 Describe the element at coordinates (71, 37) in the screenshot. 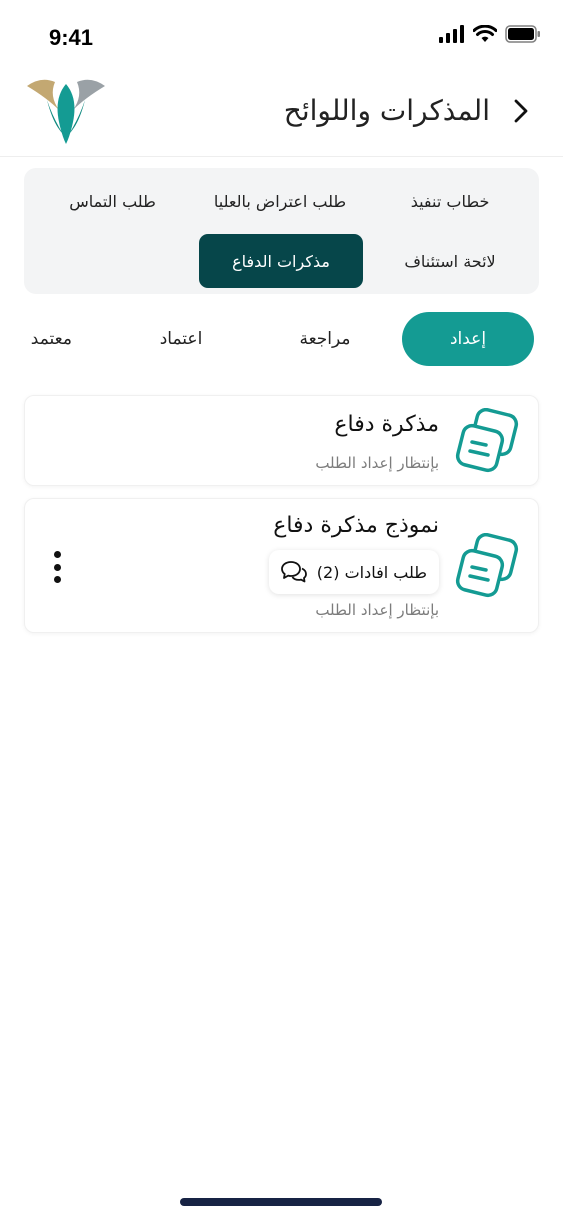

I see `status-time: 9:41` at that location.